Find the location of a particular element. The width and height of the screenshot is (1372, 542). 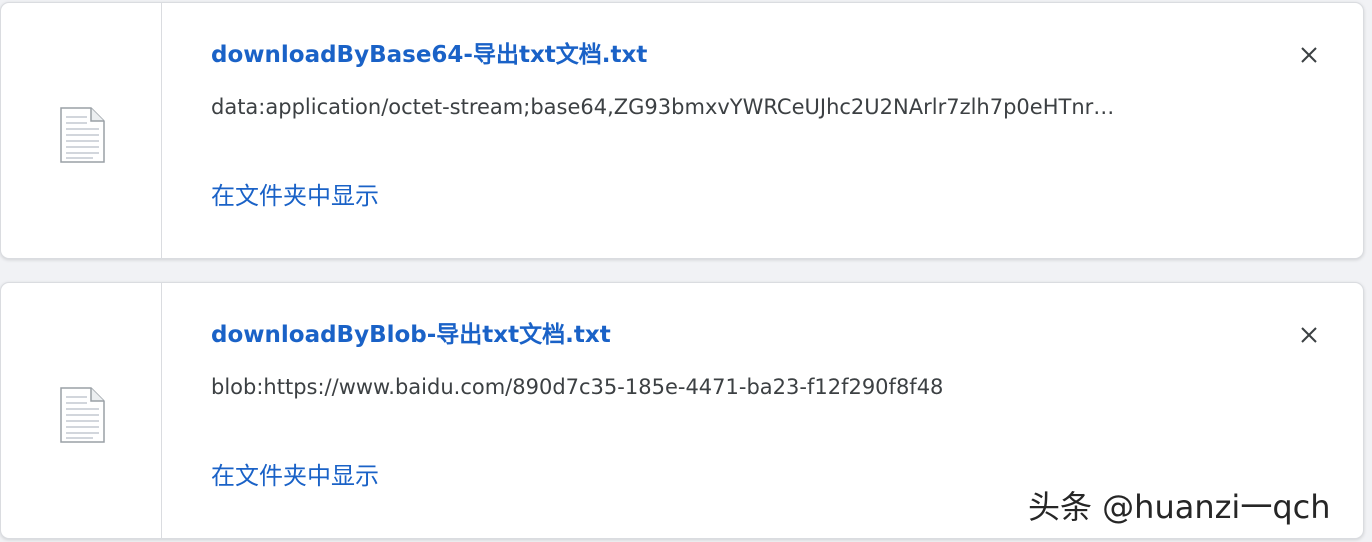

file-name-link: downloadByBlob-导出txt文档.txt is located at coordinates (411, 335).